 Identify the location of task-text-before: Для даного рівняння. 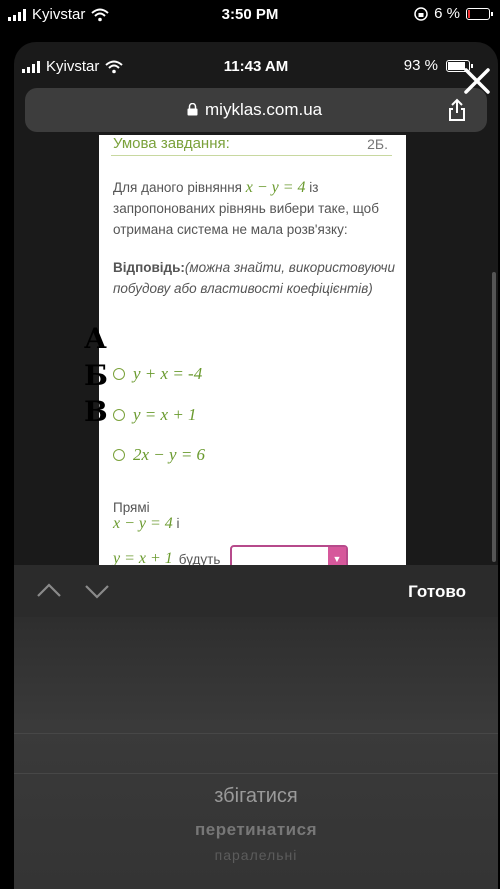
(179, 187).